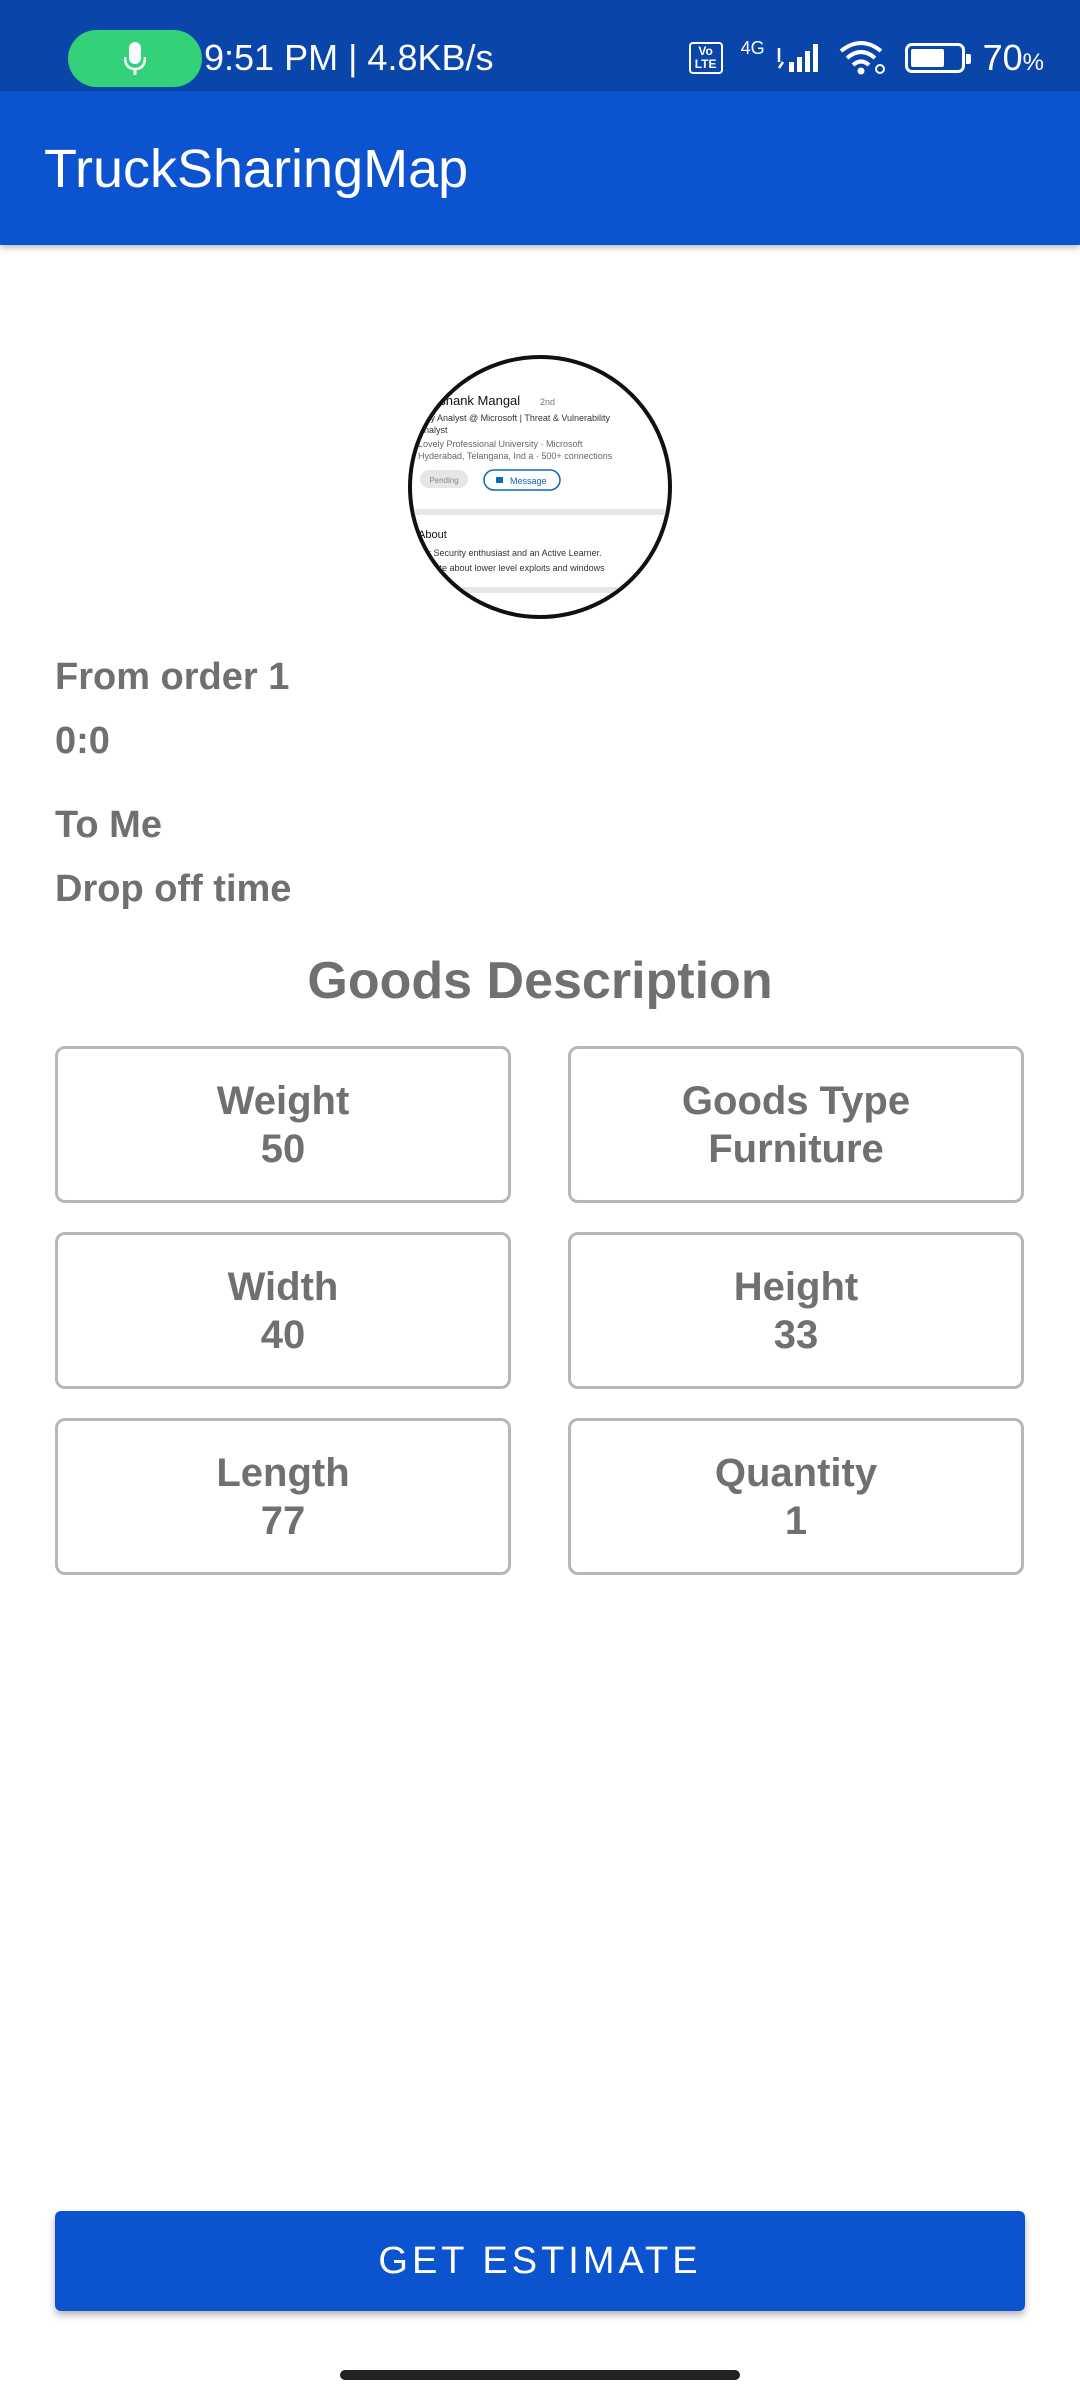 The height and width of the screenshot is (2400, 1080). Describe the element at coordinates (82, 741) in the screenshot. I see `pickup-time: 0:0` at that location.